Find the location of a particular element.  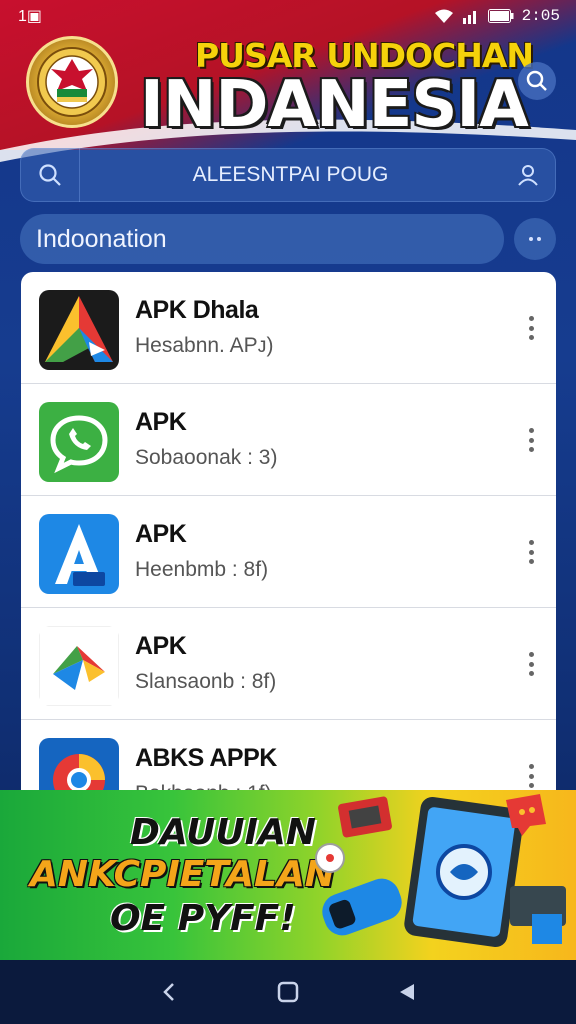

garuda-emblem-icon is located at coordinates (72, 82).